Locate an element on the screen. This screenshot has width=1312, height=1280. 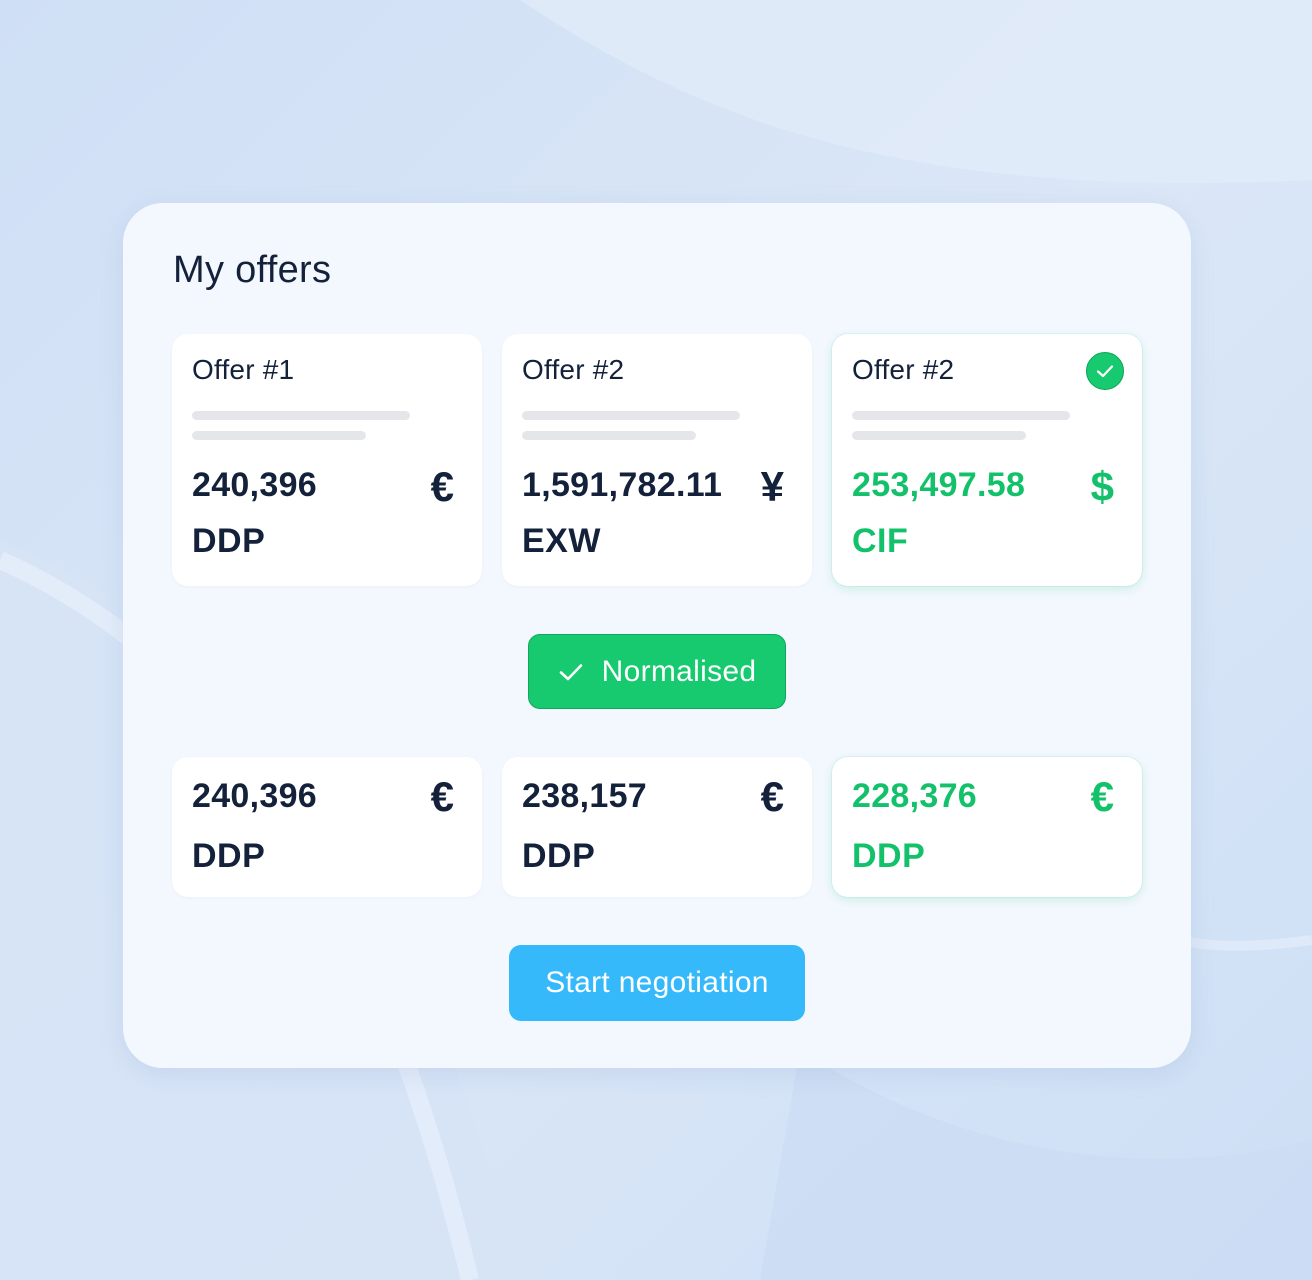
offer-amount: 253,497.58 is located at coordinates (939, 485).